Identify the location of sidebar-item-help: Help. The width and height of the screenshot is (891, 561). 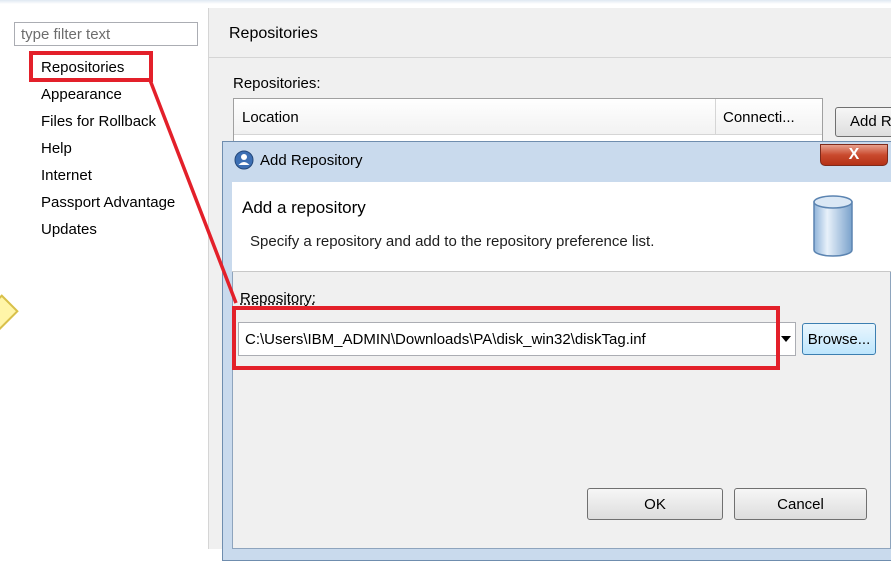
(108, 150).